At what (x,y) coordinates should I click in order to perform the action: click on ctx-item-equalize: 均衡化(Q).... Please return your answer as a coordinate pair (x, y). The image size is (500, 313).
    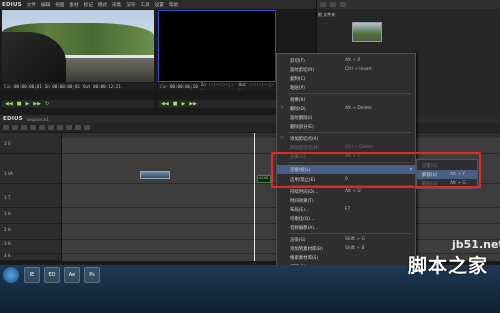
    Looking at the image, I should click on (346, 218).